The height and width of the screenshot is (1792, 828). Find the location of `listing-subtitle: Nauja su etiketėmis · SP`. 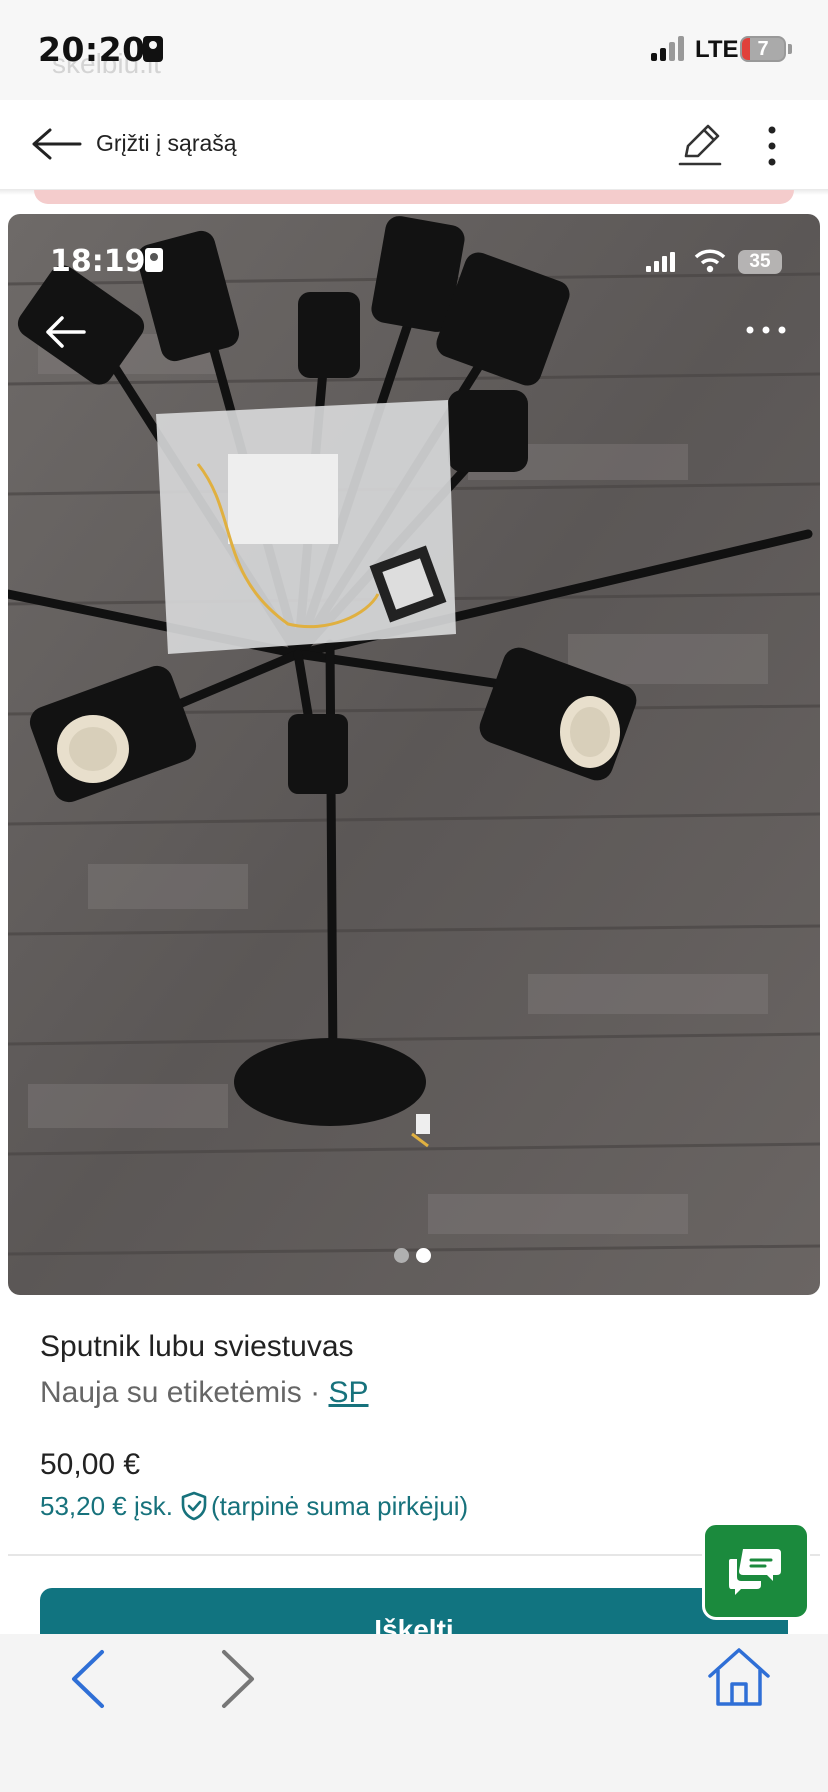

listing-subtitle: Nauja su etiketėmis · SP is located at coordinates (204, 1393).